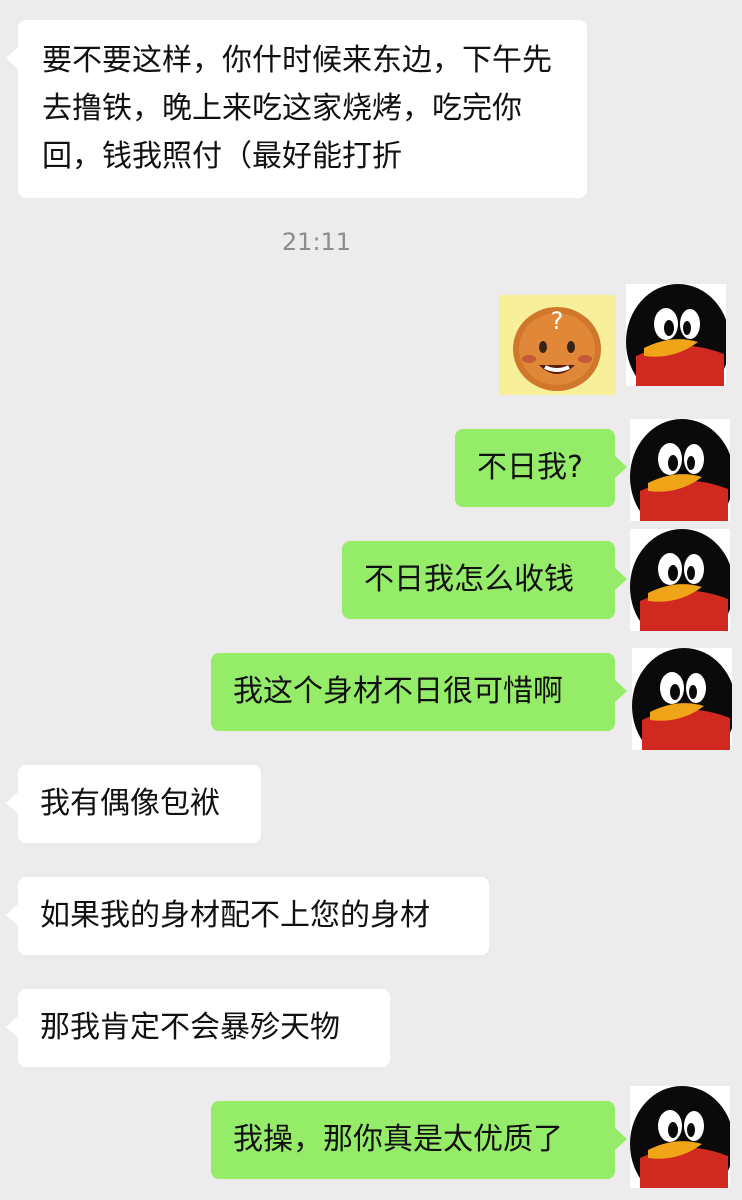  Describe the element at coordinates (557, 321) in the screenshot. I see `sticker-question-mark: ?` at that location.